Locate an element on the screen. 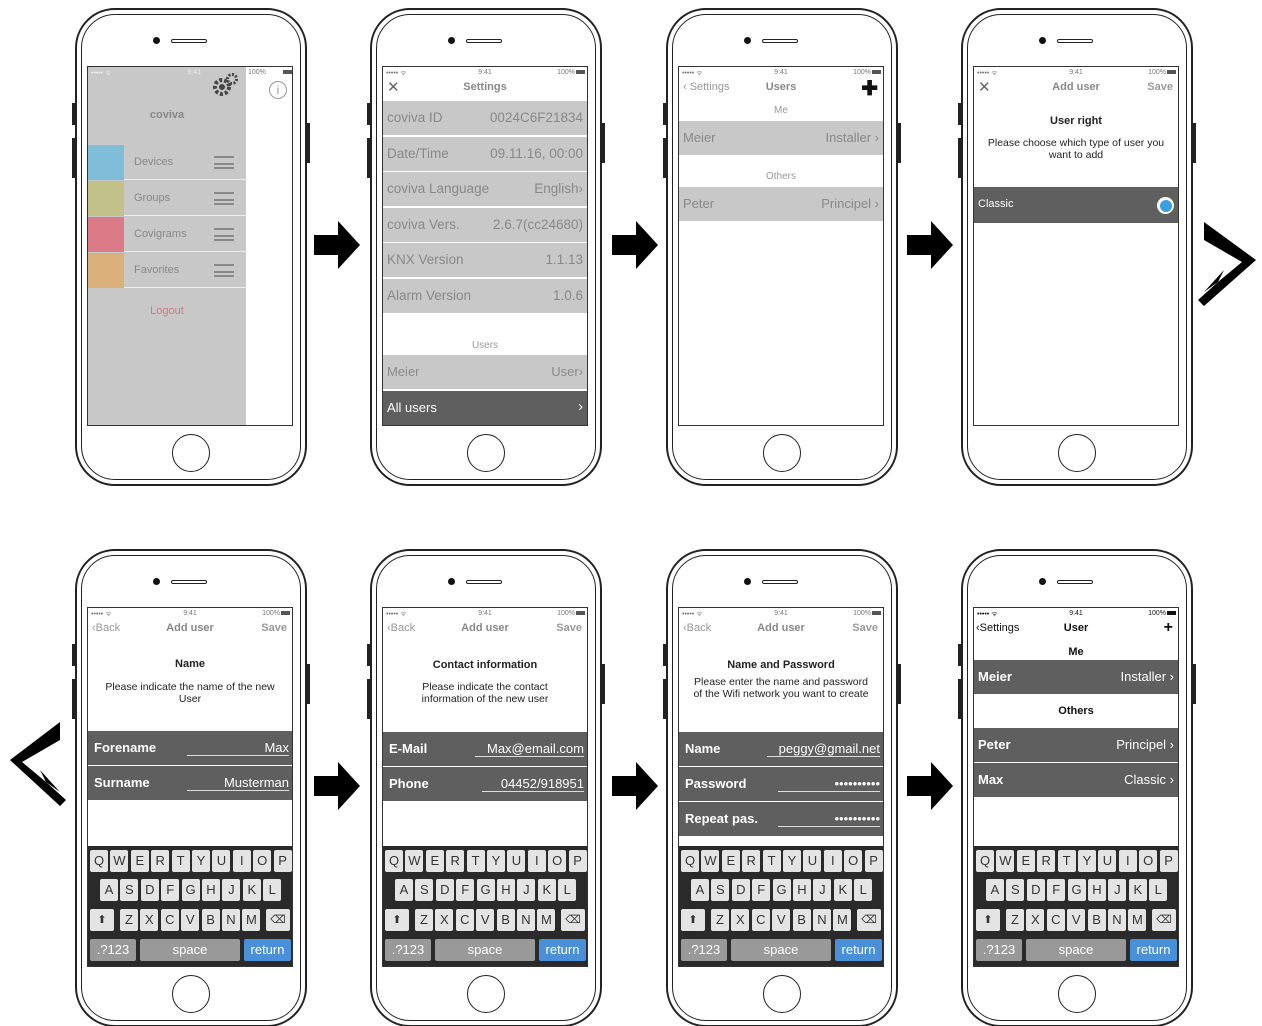 This screenshot has height=1026, width=1262. form-field-row: Password •••••••••• is located at coordinates (781, 784).